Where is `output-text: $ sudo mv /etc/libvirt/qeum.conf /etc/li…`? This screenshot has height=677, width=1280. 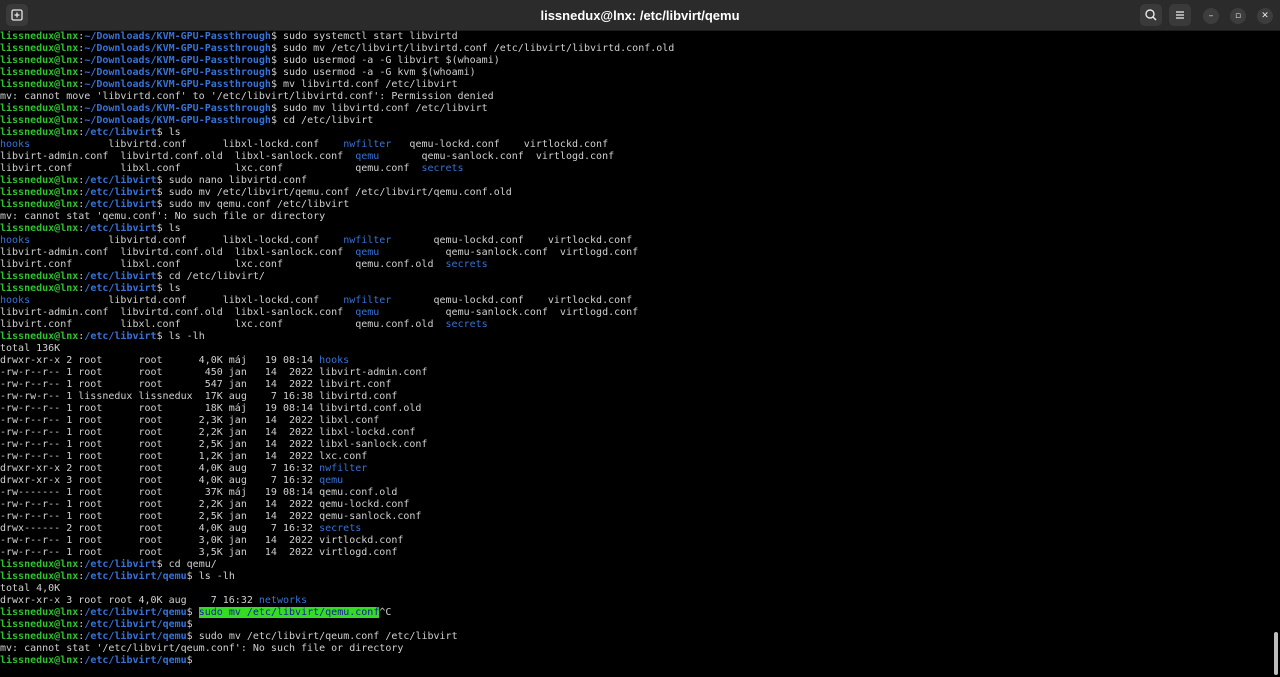
output-text: $ sudo mv /etc/libvirt/qeum.conf /etc/li… is located at coordinates (322, 636).